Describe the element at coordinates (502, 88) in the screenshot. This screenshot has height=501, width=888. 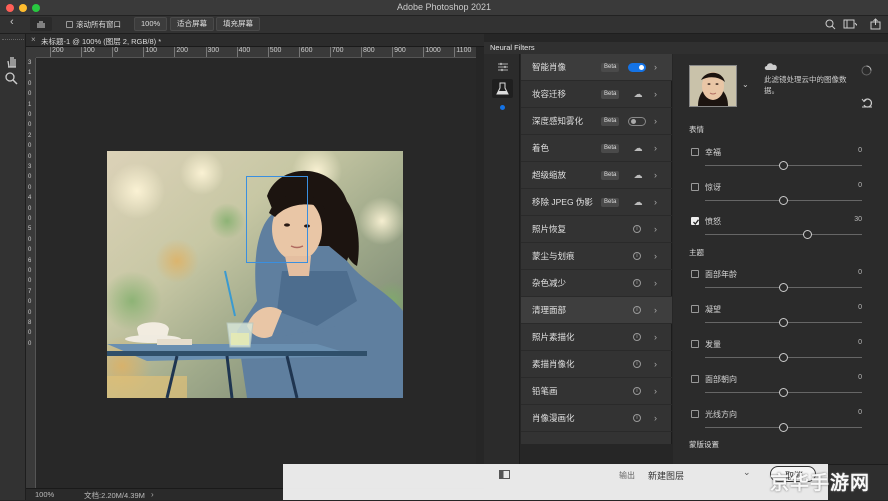
I see `all-filters-tab` at that location.